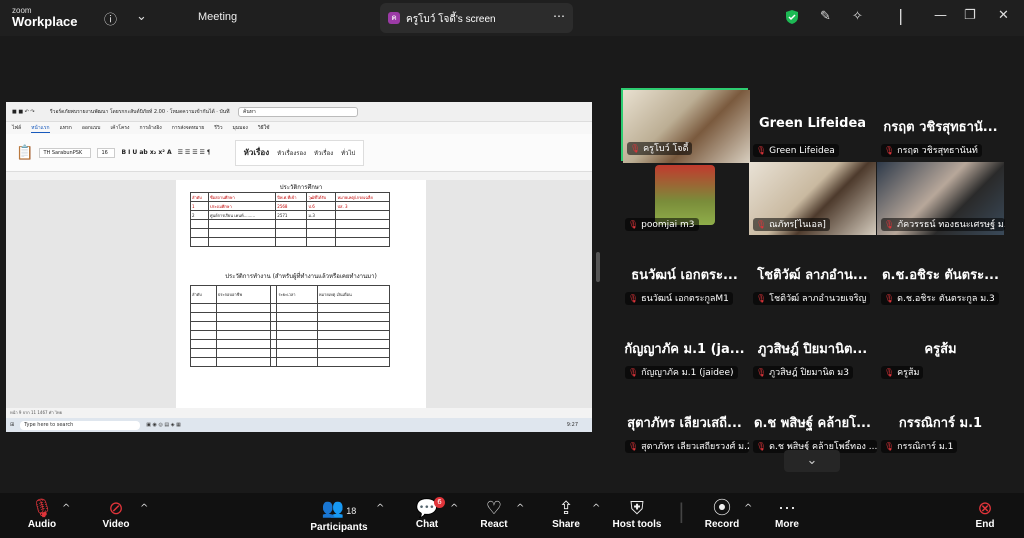 The width and height of the screenshot is (1024, 538). What do you see at coordinates (263, 128) in the screenshot?
I see `menu-item: วิธีใช้` at bounding box center [263, 128].